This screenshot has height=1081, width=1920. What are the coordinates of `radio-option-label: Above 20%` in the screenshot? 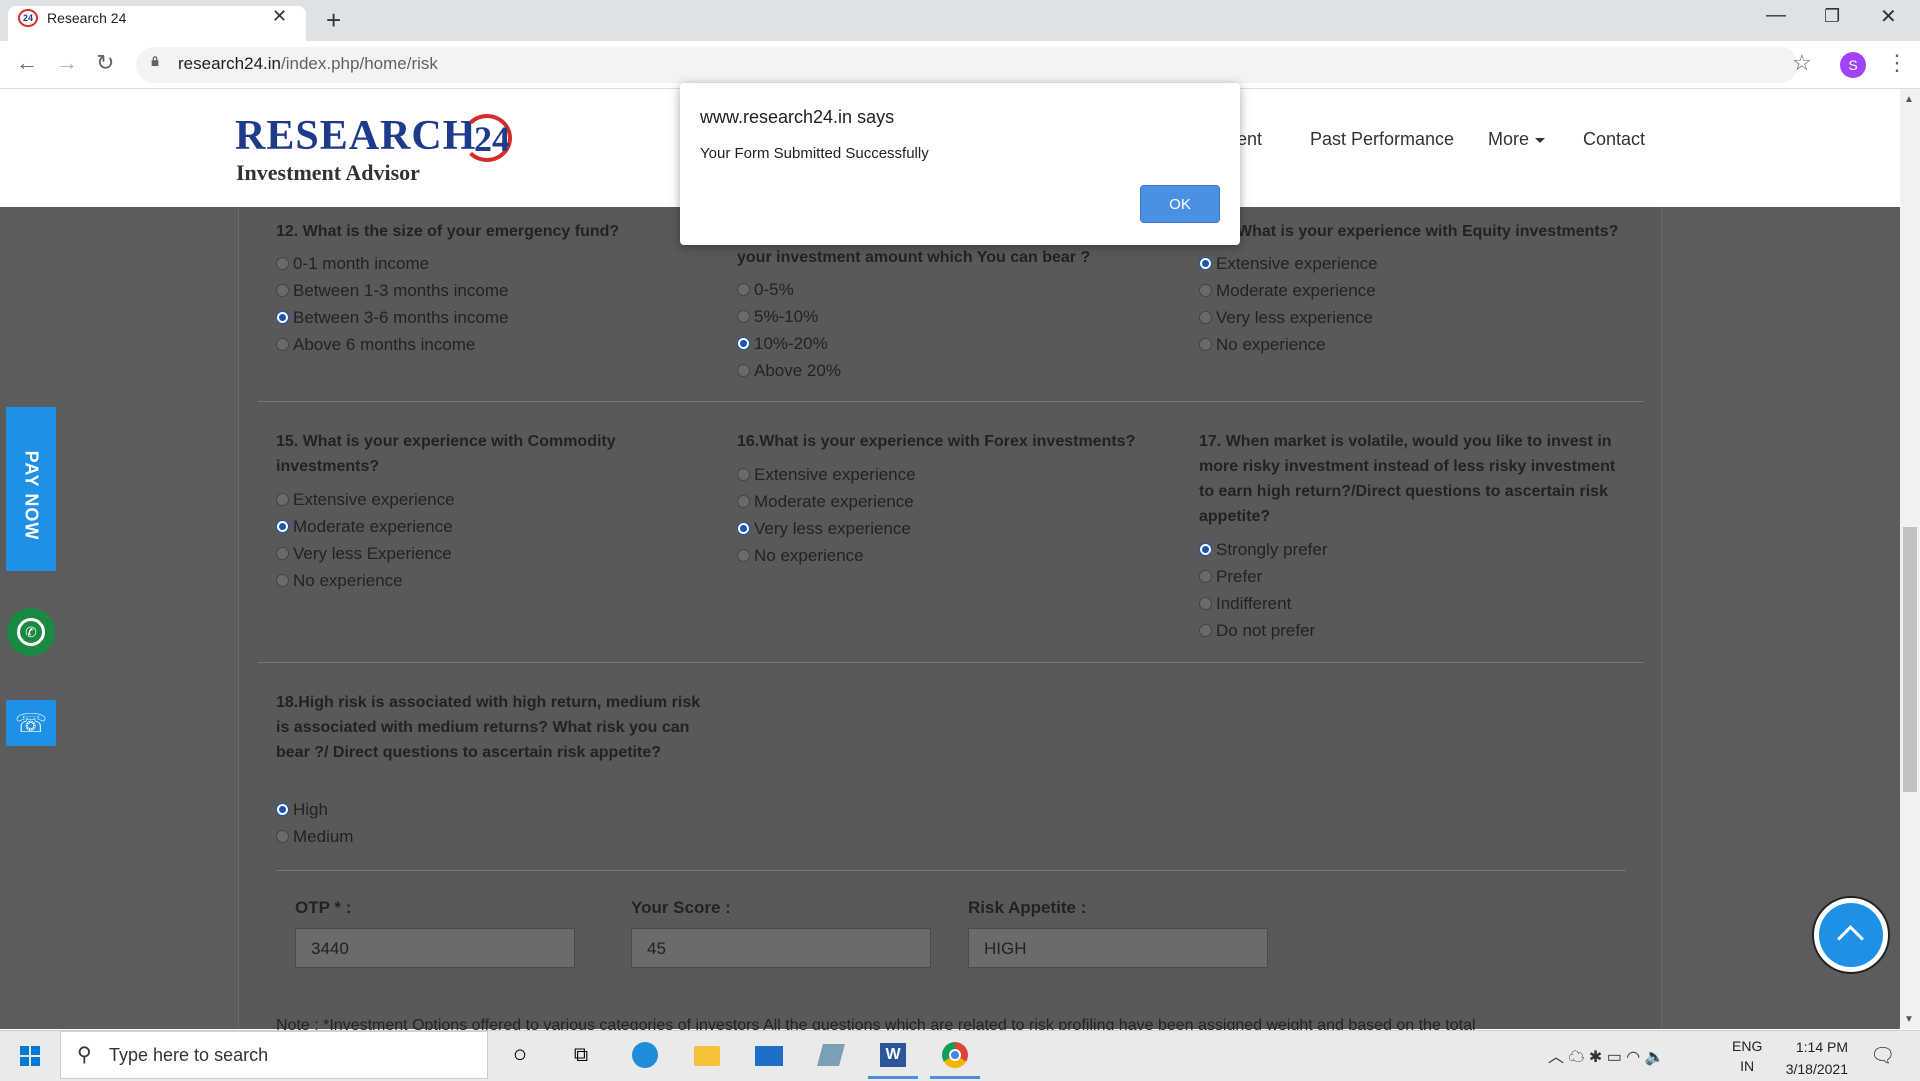 It's located at (797, 370).